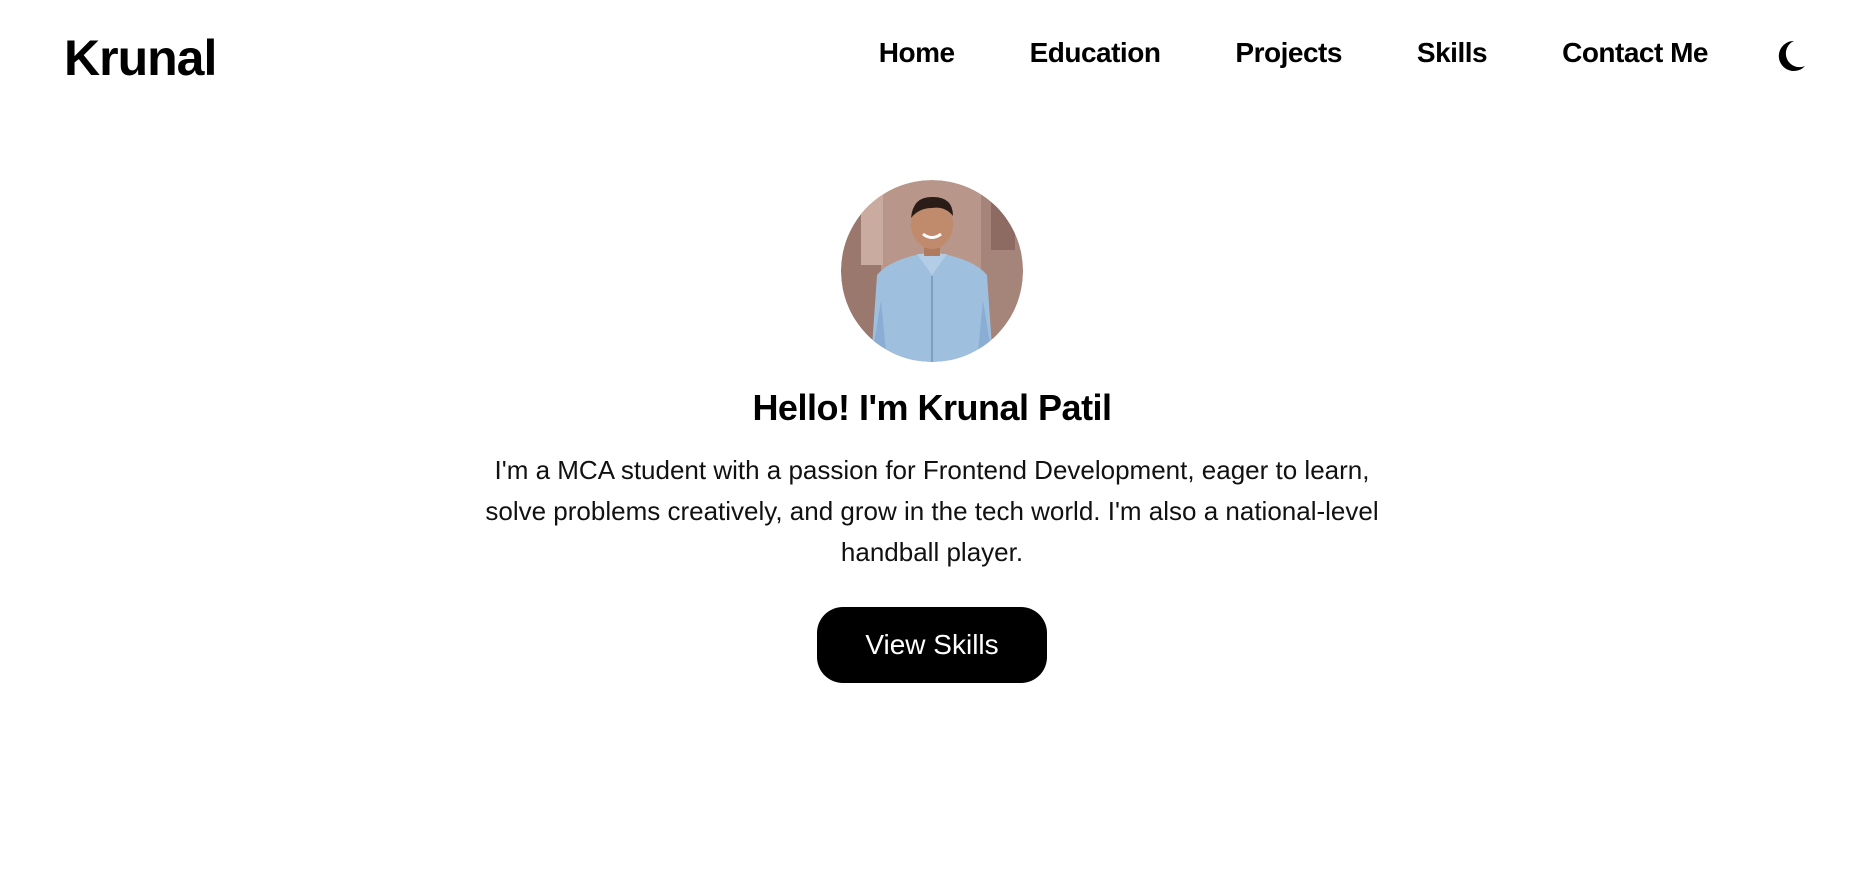  What do you see at coordinates (1288, 53) in the screenshot?
I see `nav-item-projects: Projects` at bounding box center [1288, 53].